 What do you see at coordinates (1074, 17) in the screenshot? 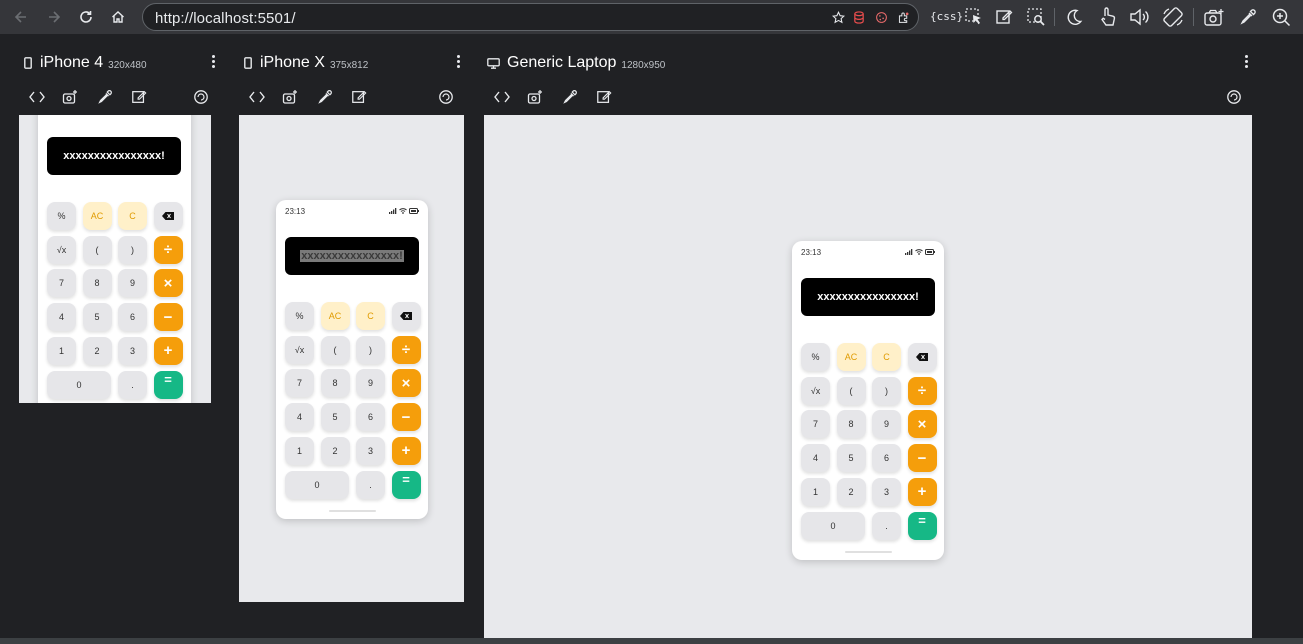
I see `dark-mode-moon-icon` at bounding box center [1074, 17].